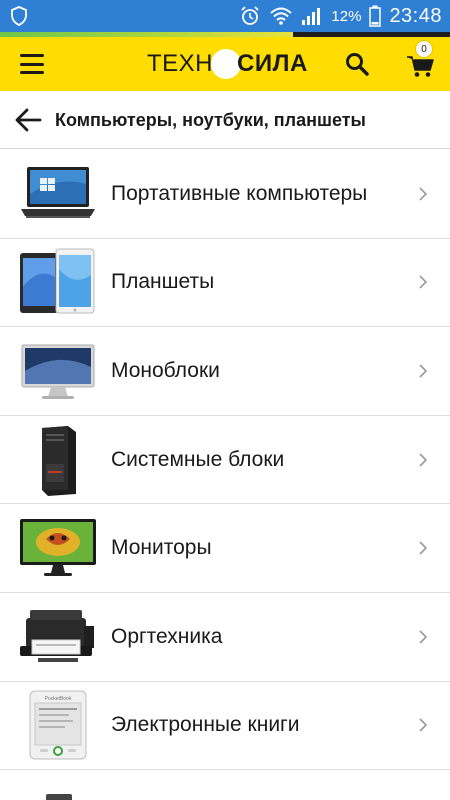 The image size is (450, 800). Describe the element at coordinates (346, 16) in the screenshot. I see `battery-percent: 12%` at that location.